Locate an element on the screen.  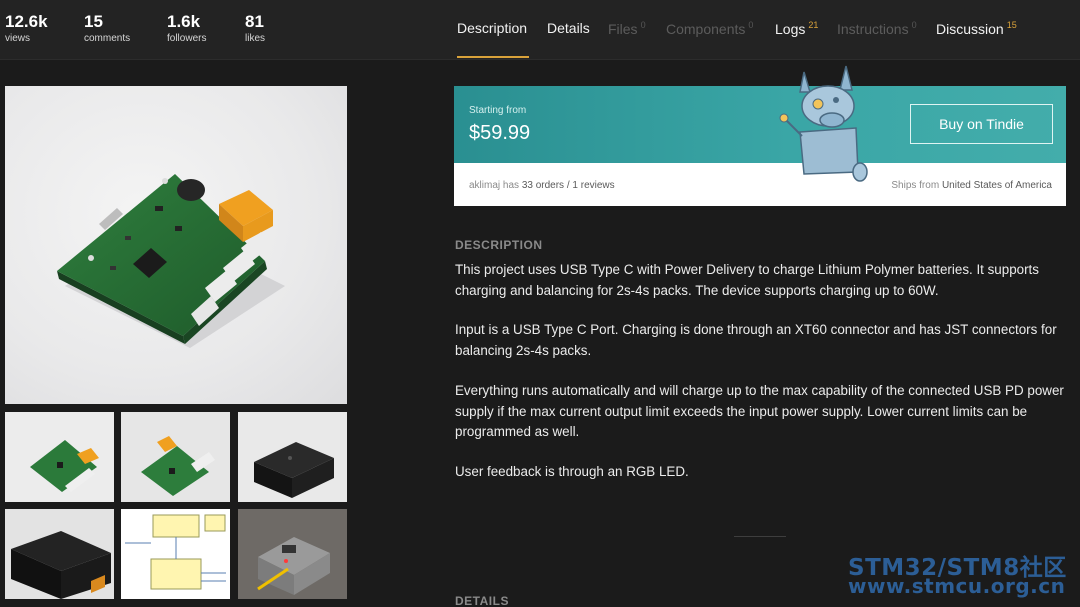
stat-likes: 81 likes is located at coordinates (255, 29).